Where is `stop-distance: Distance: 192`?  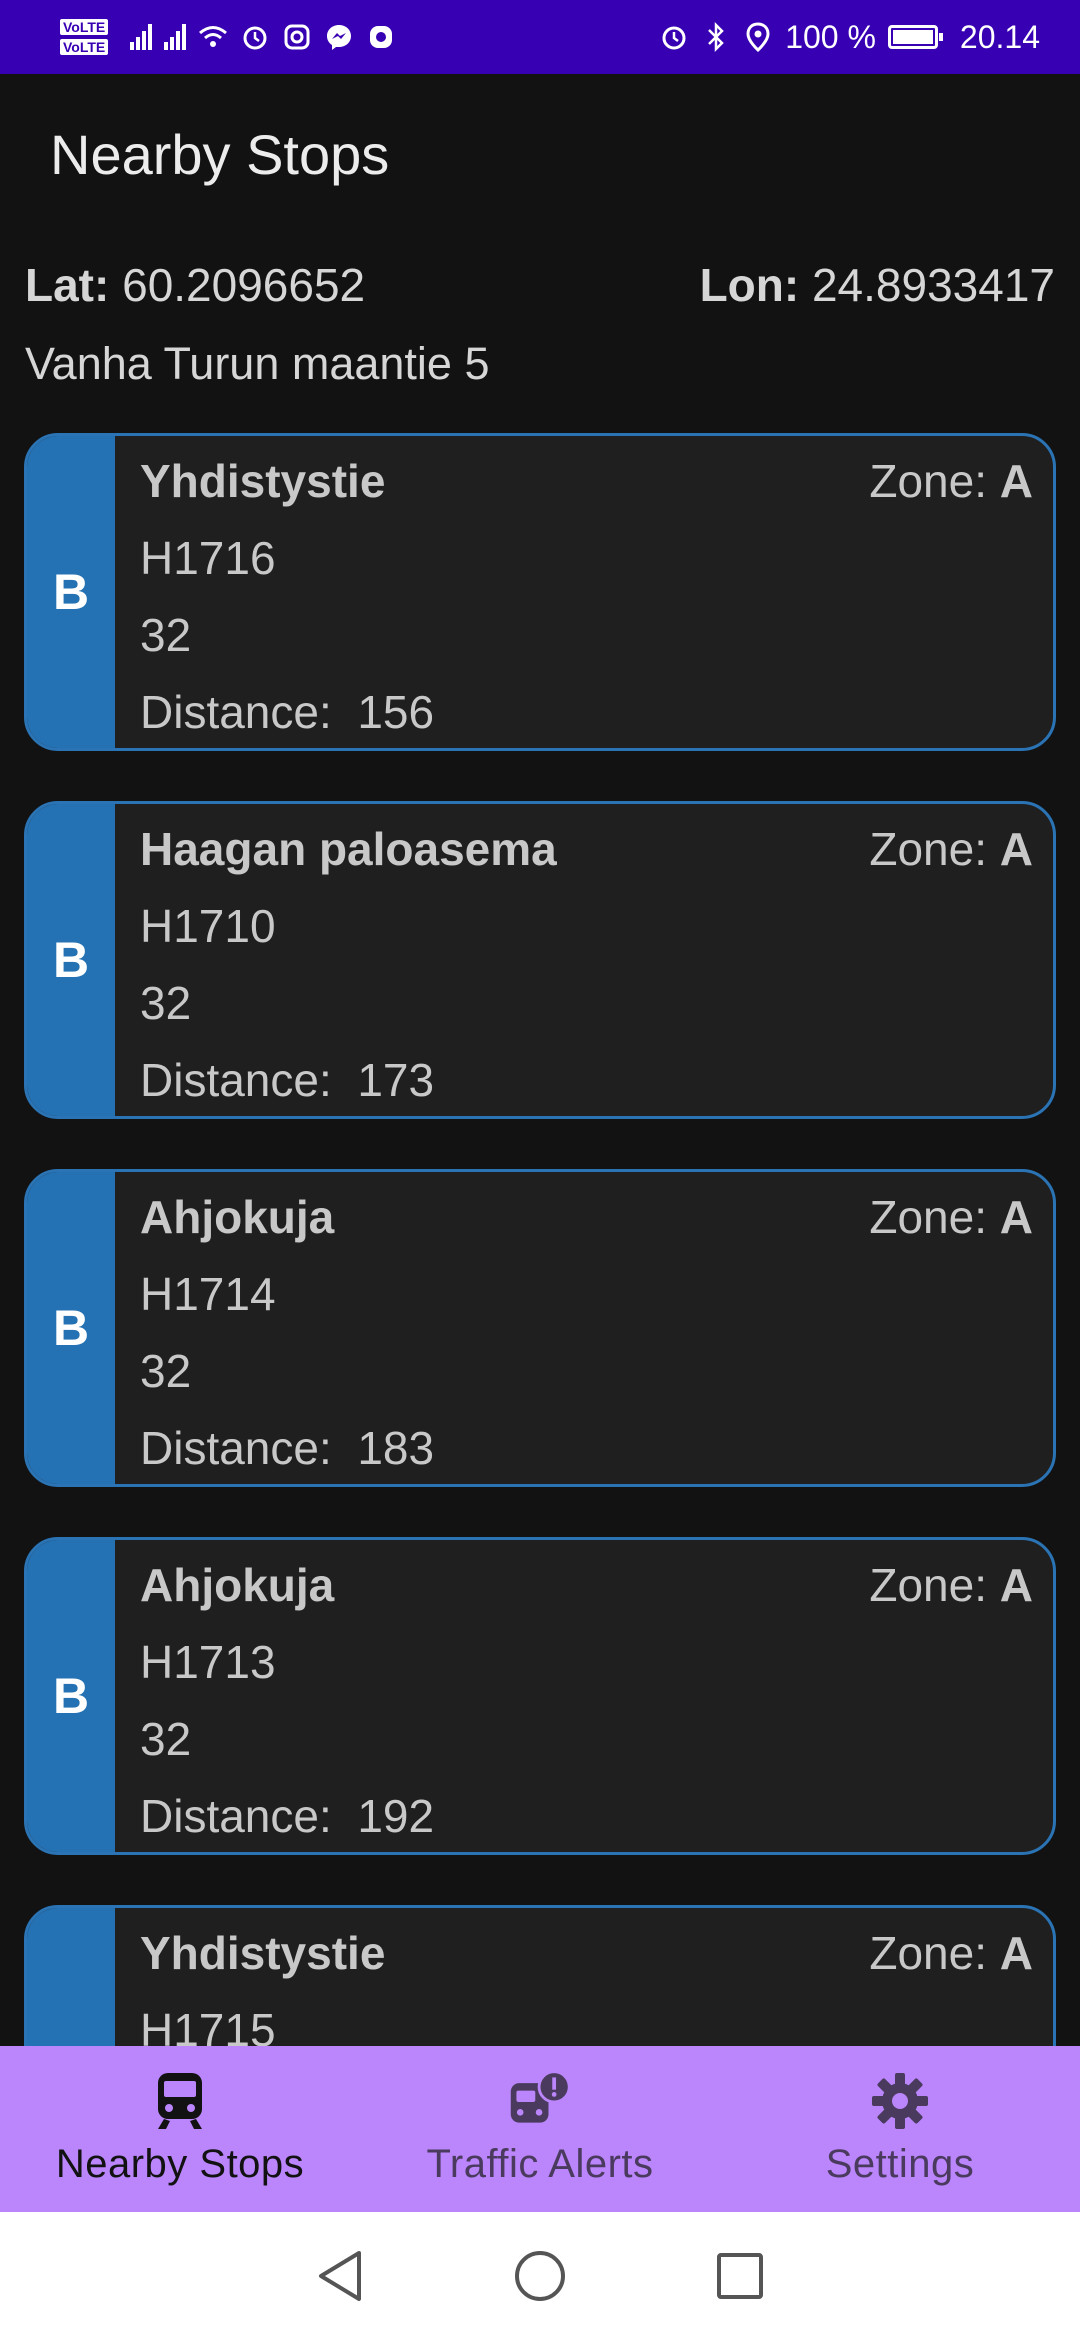 stop-distance: Distance: 192 is located at coordinates (287, 1816).